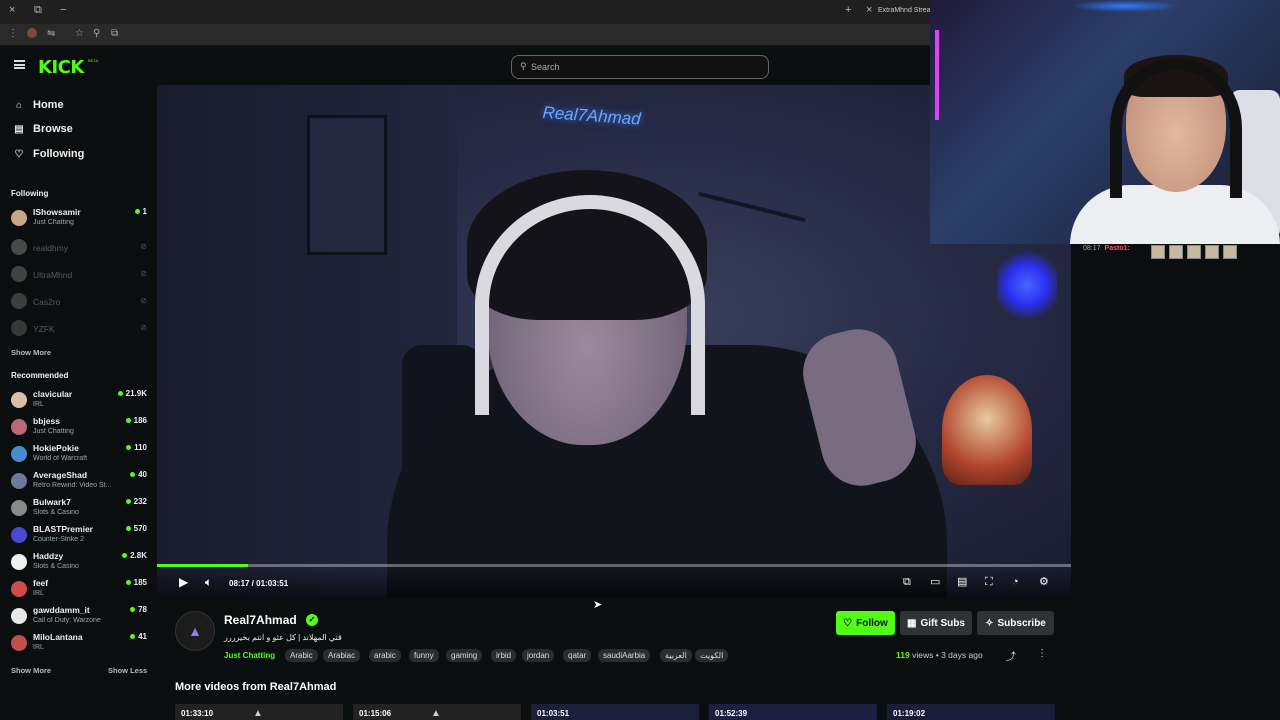 Image resolution: width=1280 pixels, height=720 pixels. I want to click on viewer-count: 78, so click(138, 609).